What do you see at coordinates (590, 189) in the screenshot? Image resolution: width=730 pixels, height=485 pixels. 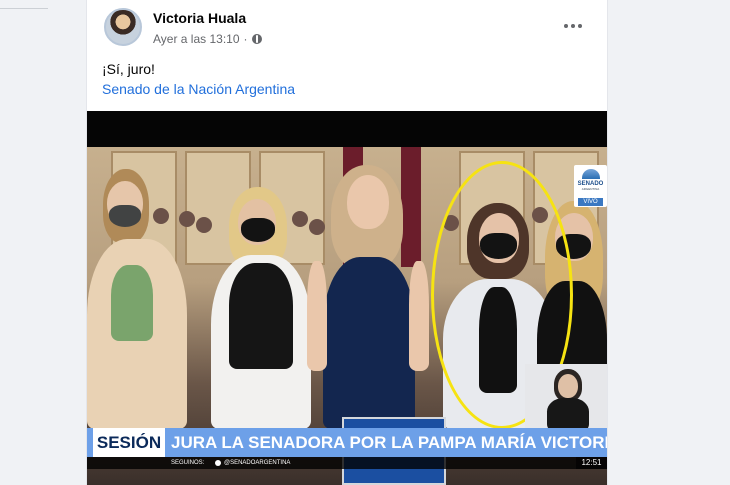 I see `senado-badge-subtitle: ARGENTINA` at bounding box center [590, 189].